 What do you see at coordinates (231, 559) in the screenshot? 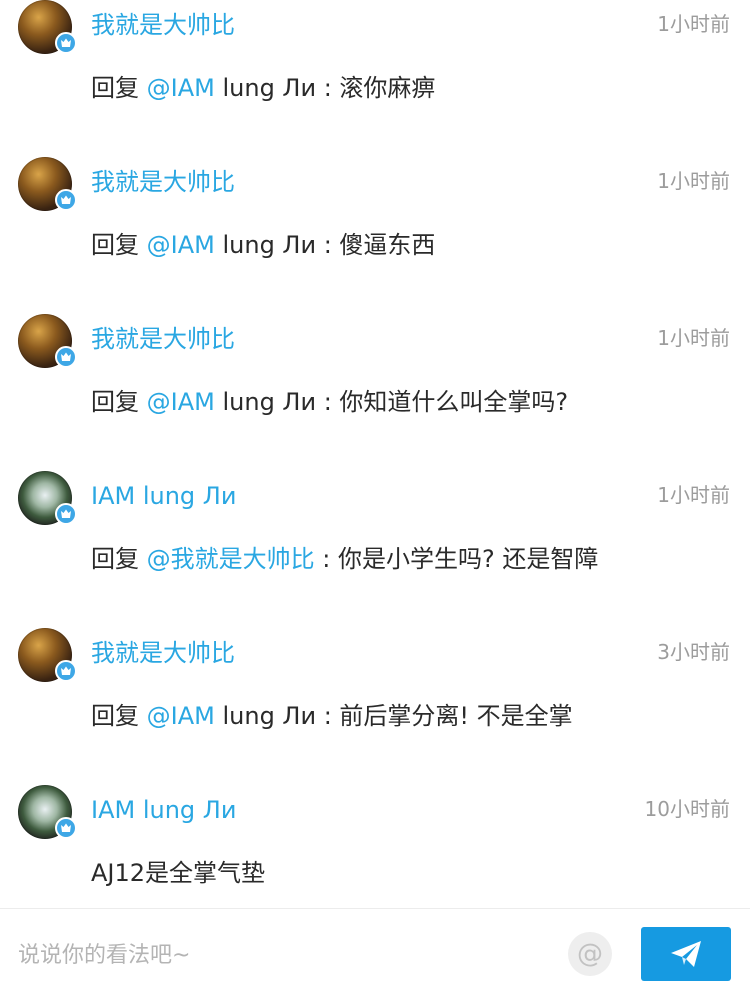
I see `mention-link: @我就是大帅比` at bounding box center [231, 559].